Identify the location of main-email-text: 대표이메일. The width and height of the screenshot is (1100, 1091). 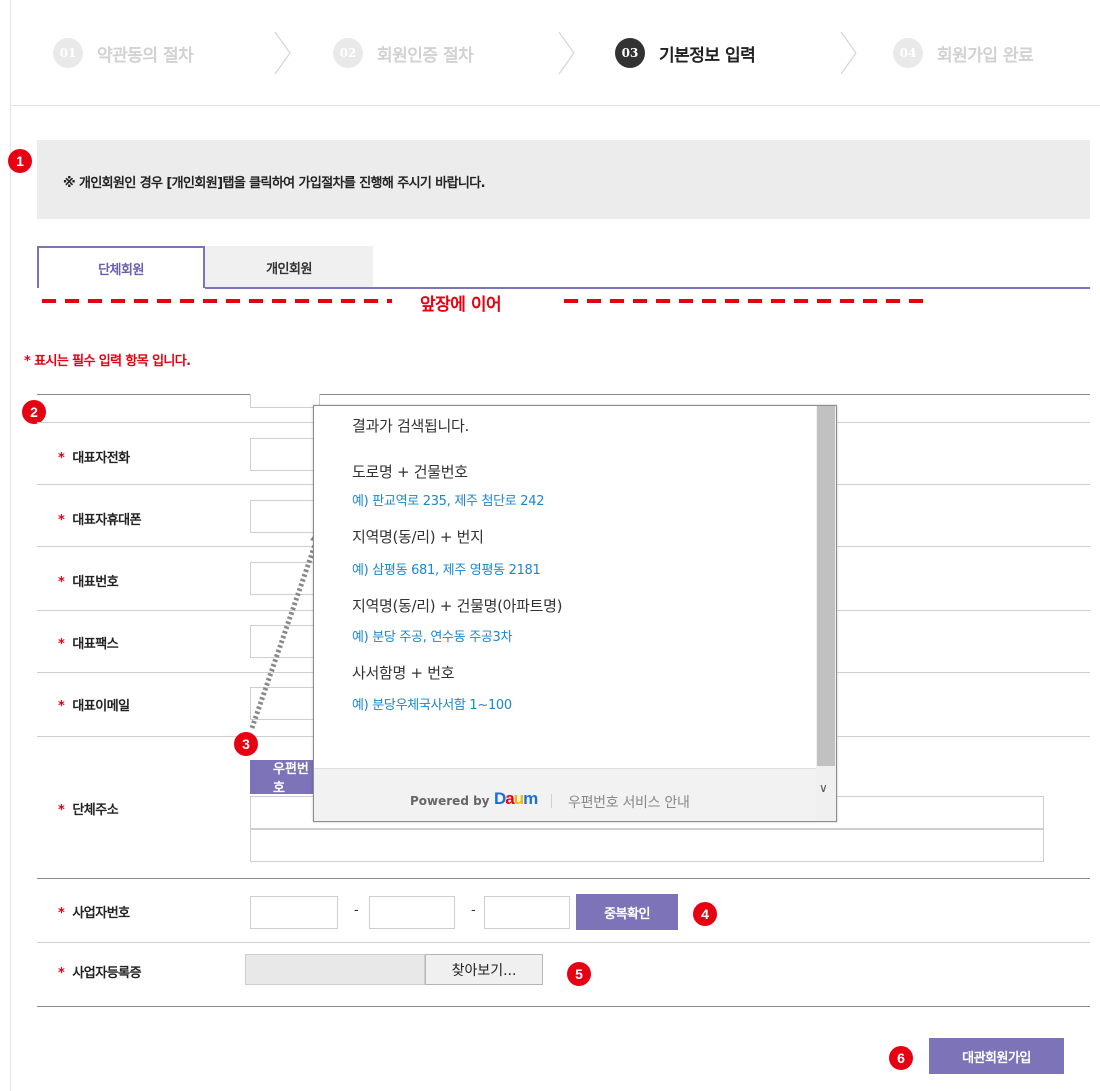
(101, 706).